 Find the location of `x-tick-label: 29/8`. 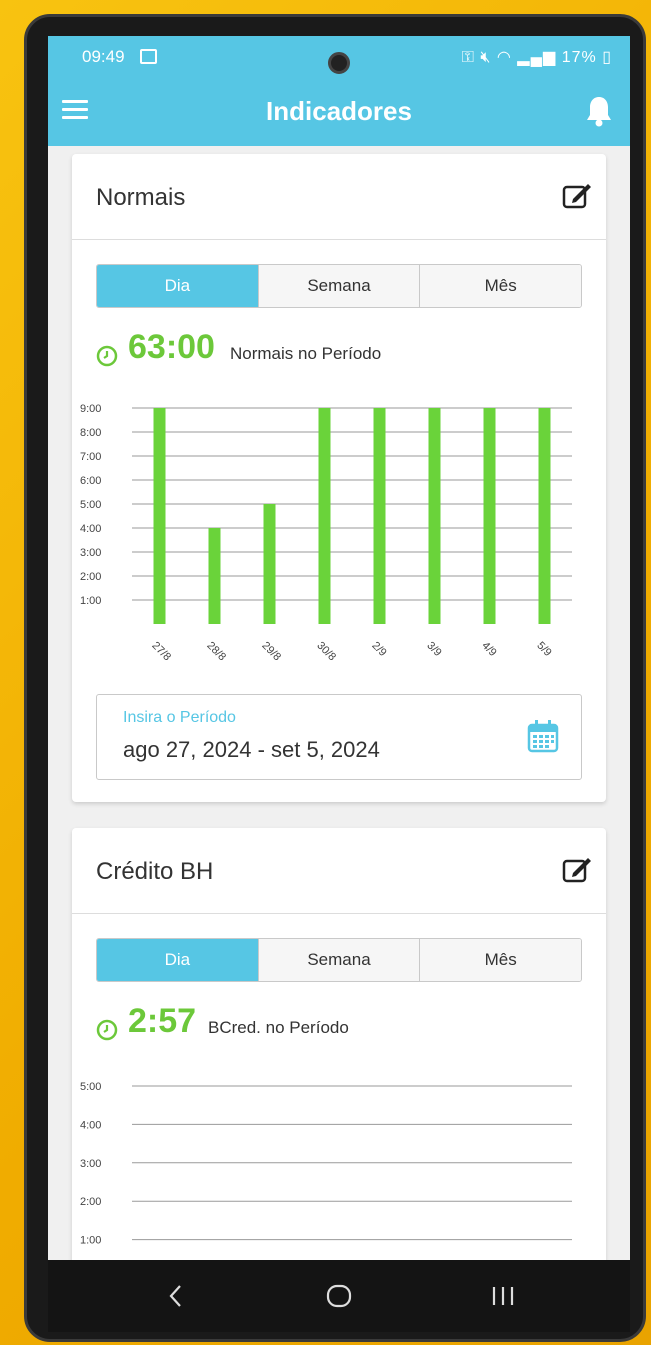

x-tick-label: 29/8 is located at coordinates (271, 652).